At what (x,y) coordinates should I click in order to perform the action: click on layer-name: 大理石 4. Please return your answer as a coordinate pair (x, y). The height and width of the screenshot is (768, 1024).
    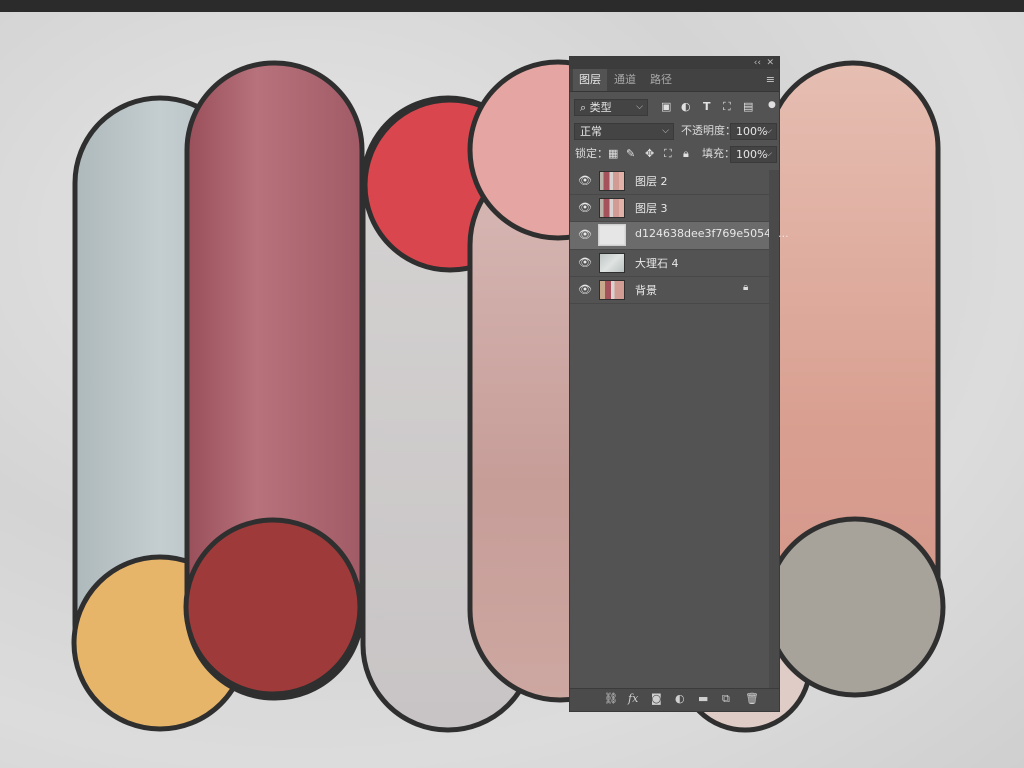
    Looking at the image, I should click on (657, 263).